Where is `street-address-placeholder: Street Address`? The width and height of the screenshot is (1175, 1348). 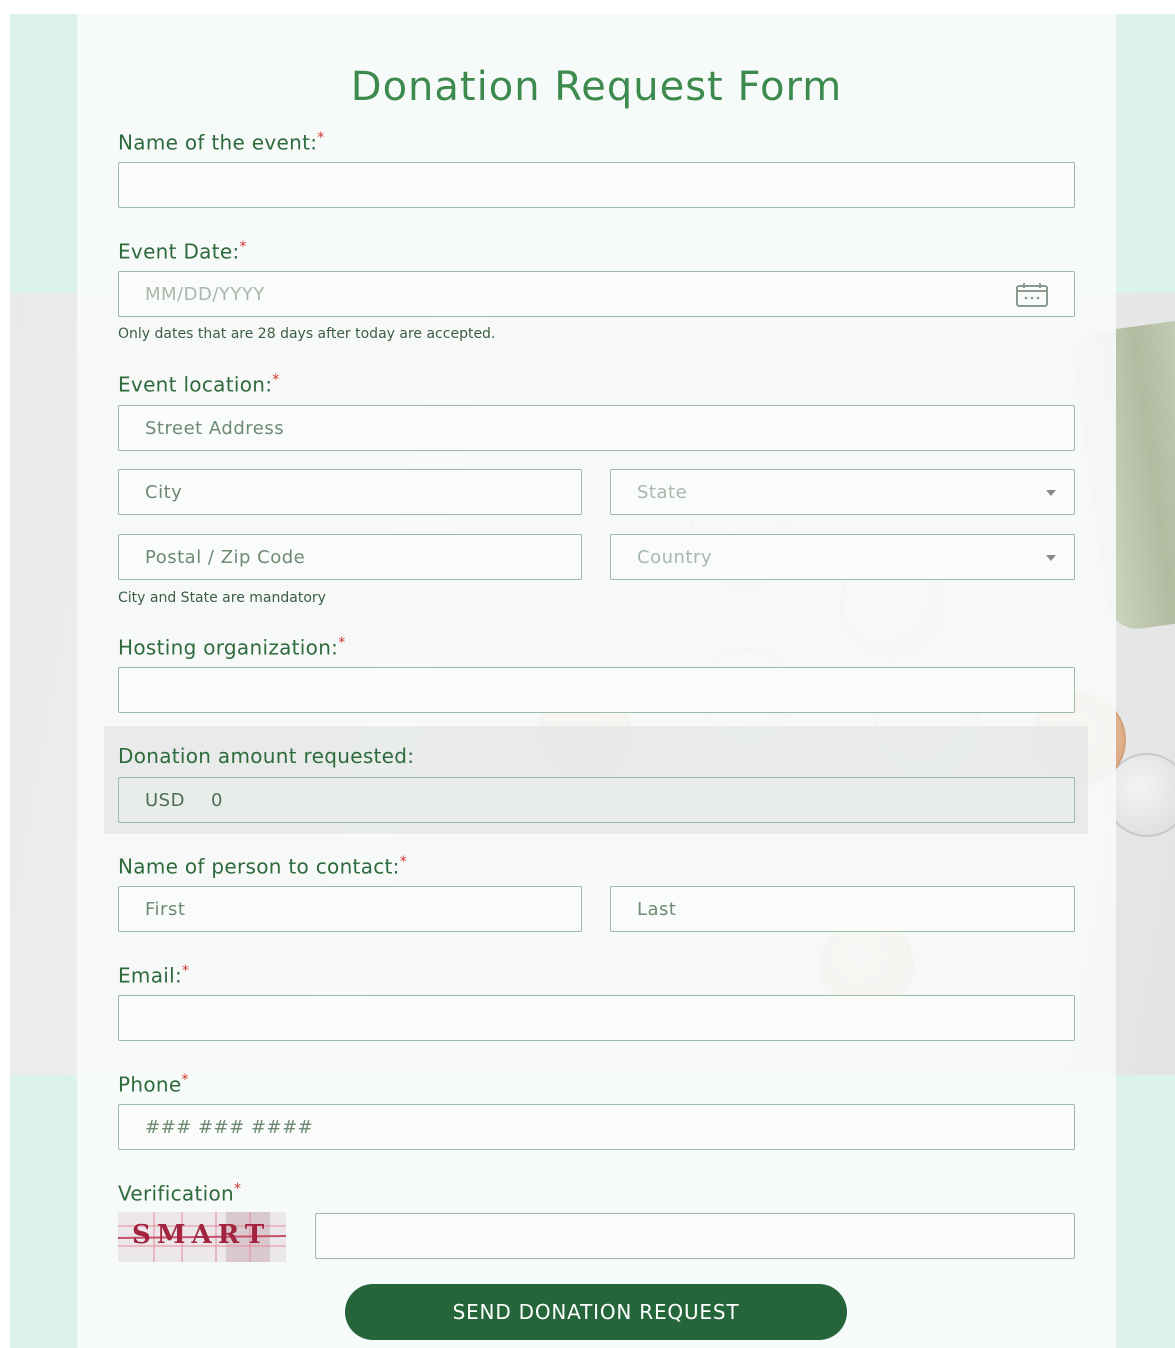
street-address-placeholder: Street Address is located at coordinates (215, 428).